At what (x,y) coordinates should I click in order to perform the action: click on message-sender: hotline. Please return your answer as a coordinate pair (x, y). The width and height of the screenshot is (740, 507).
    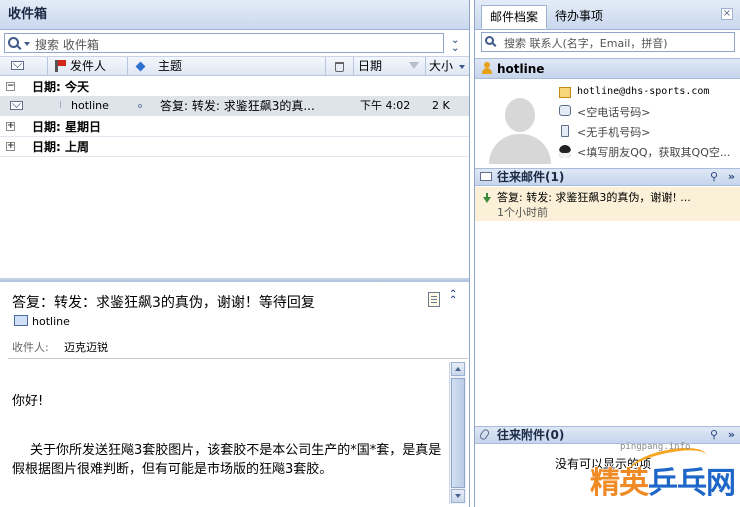
    Looking at the image, I should click on (90, 105).